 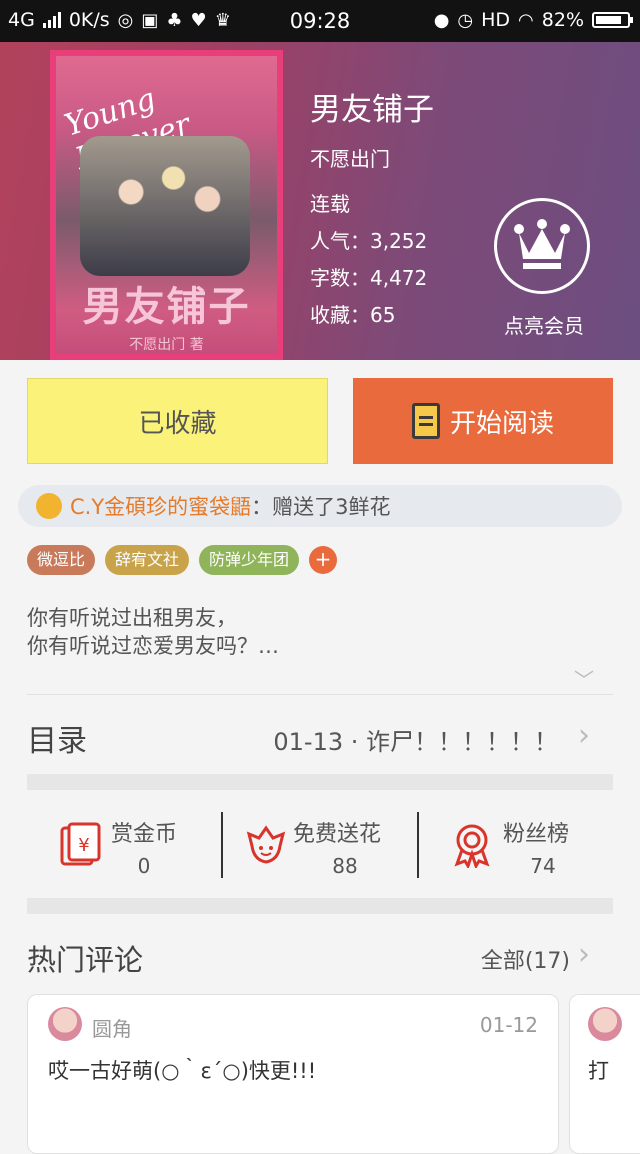 I want to click on reward-coins: ¥ 赏金币 0, so click(x=124, y=844).